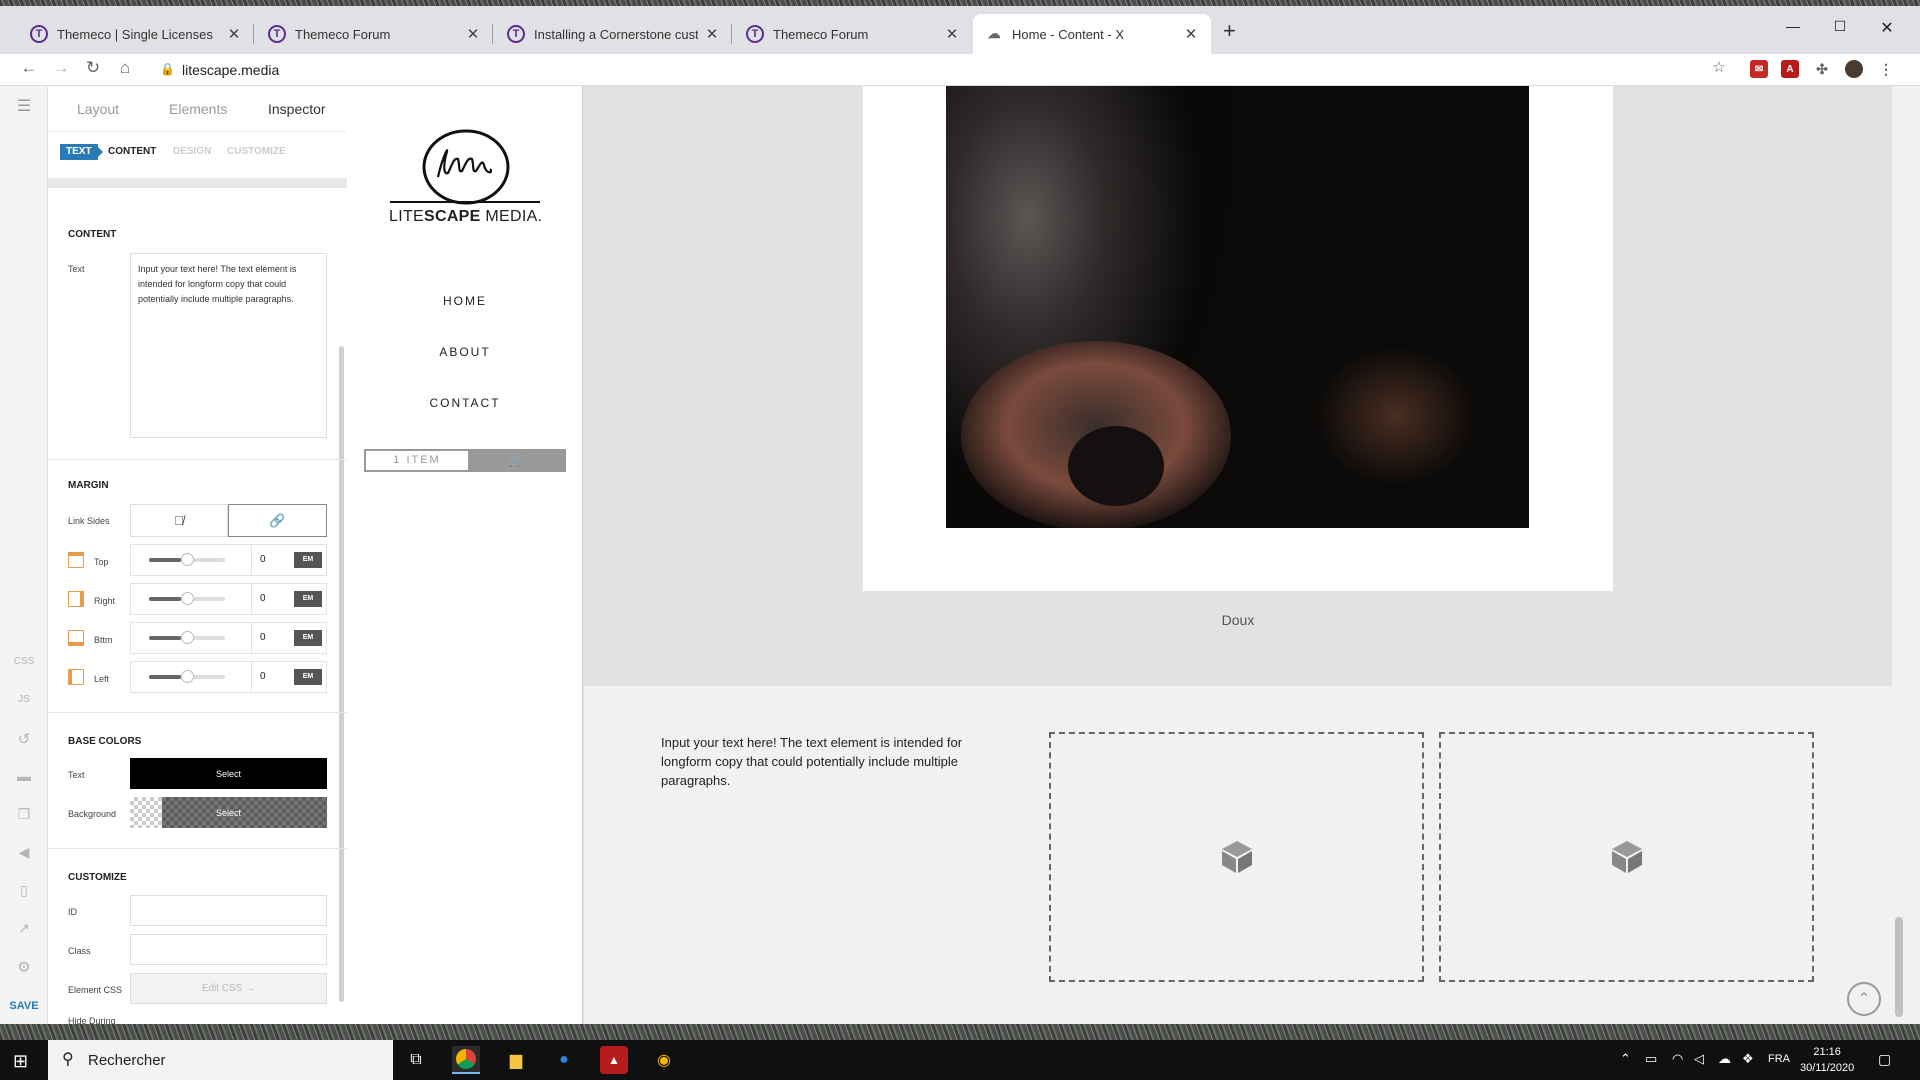 This screenshot has width=1920, height=1080. What do you see at coordinates (179, 520) in the screenshot?
I see `unlink-sides-button: ⛓̸` at bounding box center [179, 520].